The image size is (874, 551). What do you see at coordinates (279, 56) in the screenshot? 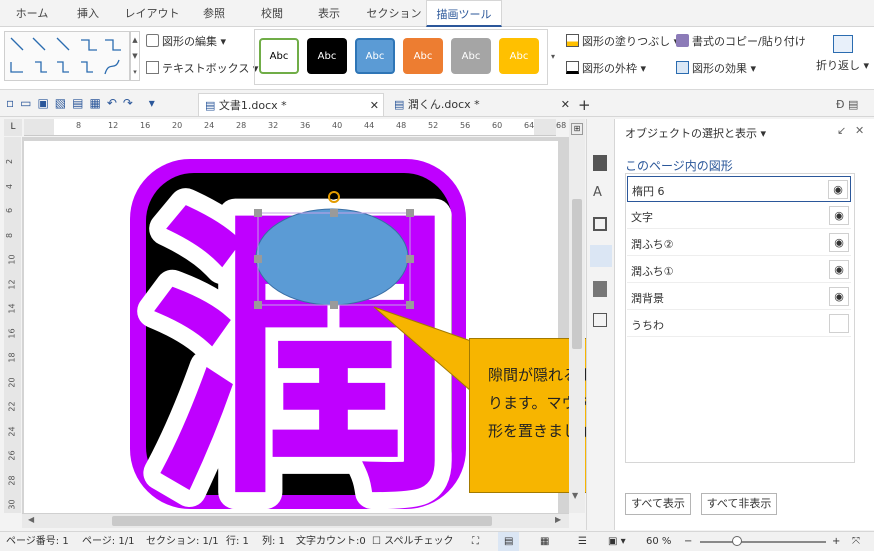
I see `style-white: Abc` at bounding box center [279, 56].